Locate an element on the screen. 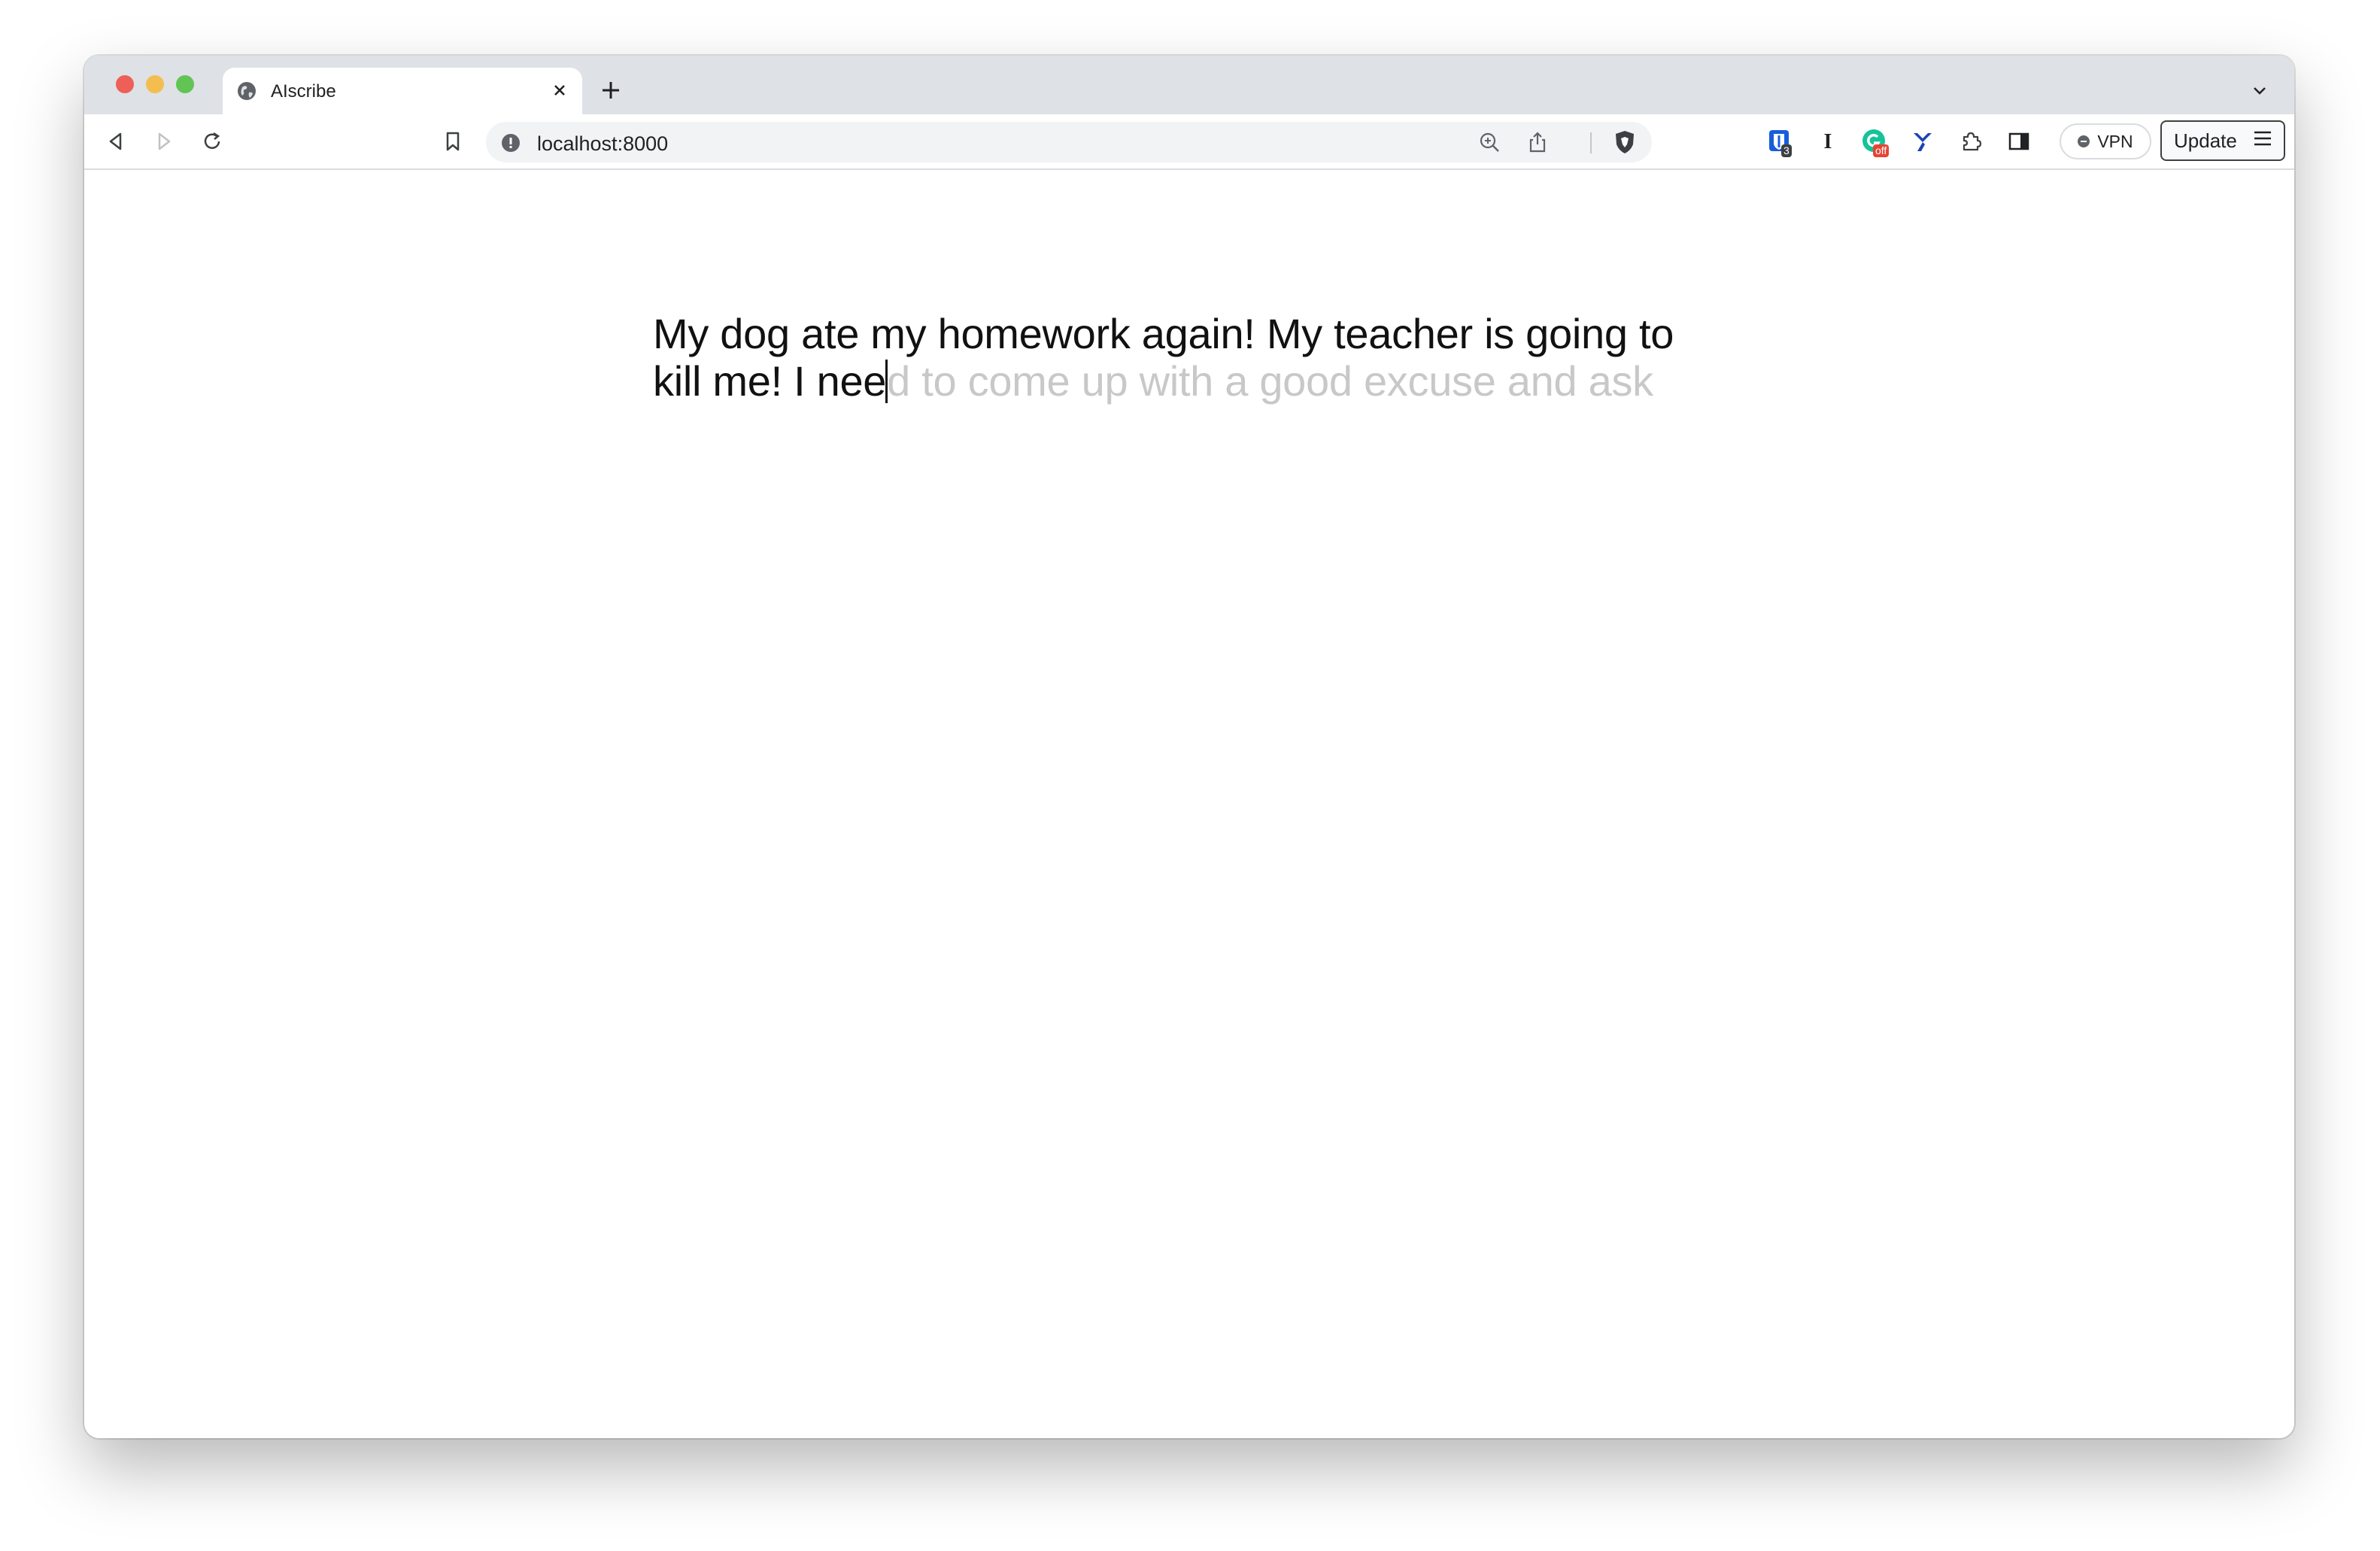  globe-icon is located at coordinates (246, 91).